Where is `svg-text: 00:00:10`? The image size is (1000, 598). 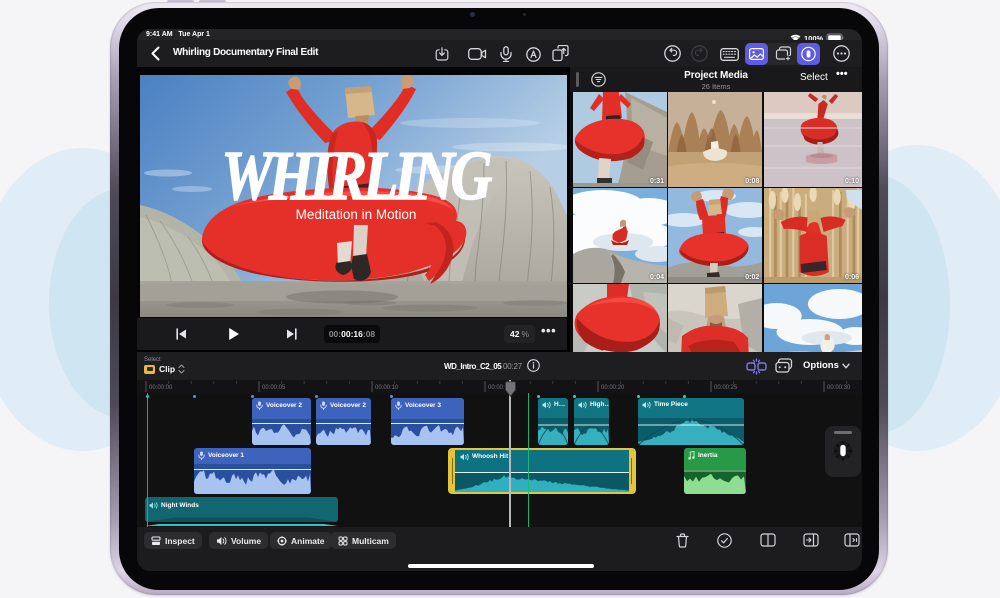 svg-text: 00:00:10 is located at coordinates (387, 388).